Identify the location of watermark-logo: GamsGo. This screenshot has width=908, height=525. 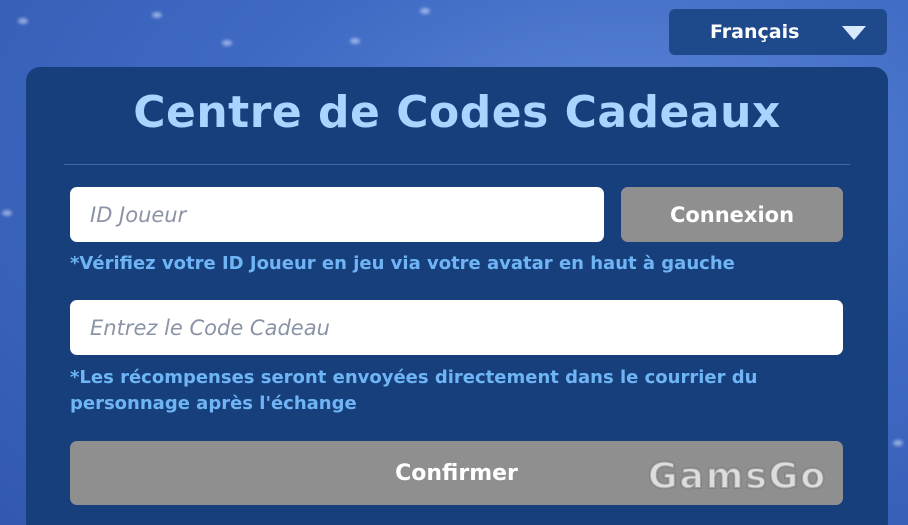
(737, 476).